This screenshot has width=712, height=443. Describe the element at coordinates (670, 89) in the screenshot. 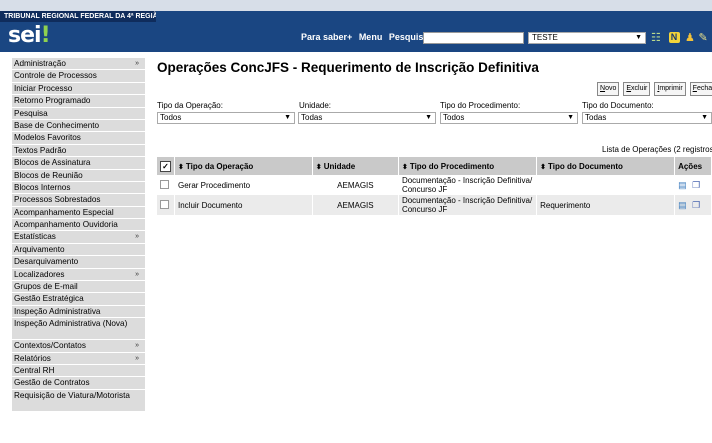

I see `imprimir-button: Imprimir` at that location.